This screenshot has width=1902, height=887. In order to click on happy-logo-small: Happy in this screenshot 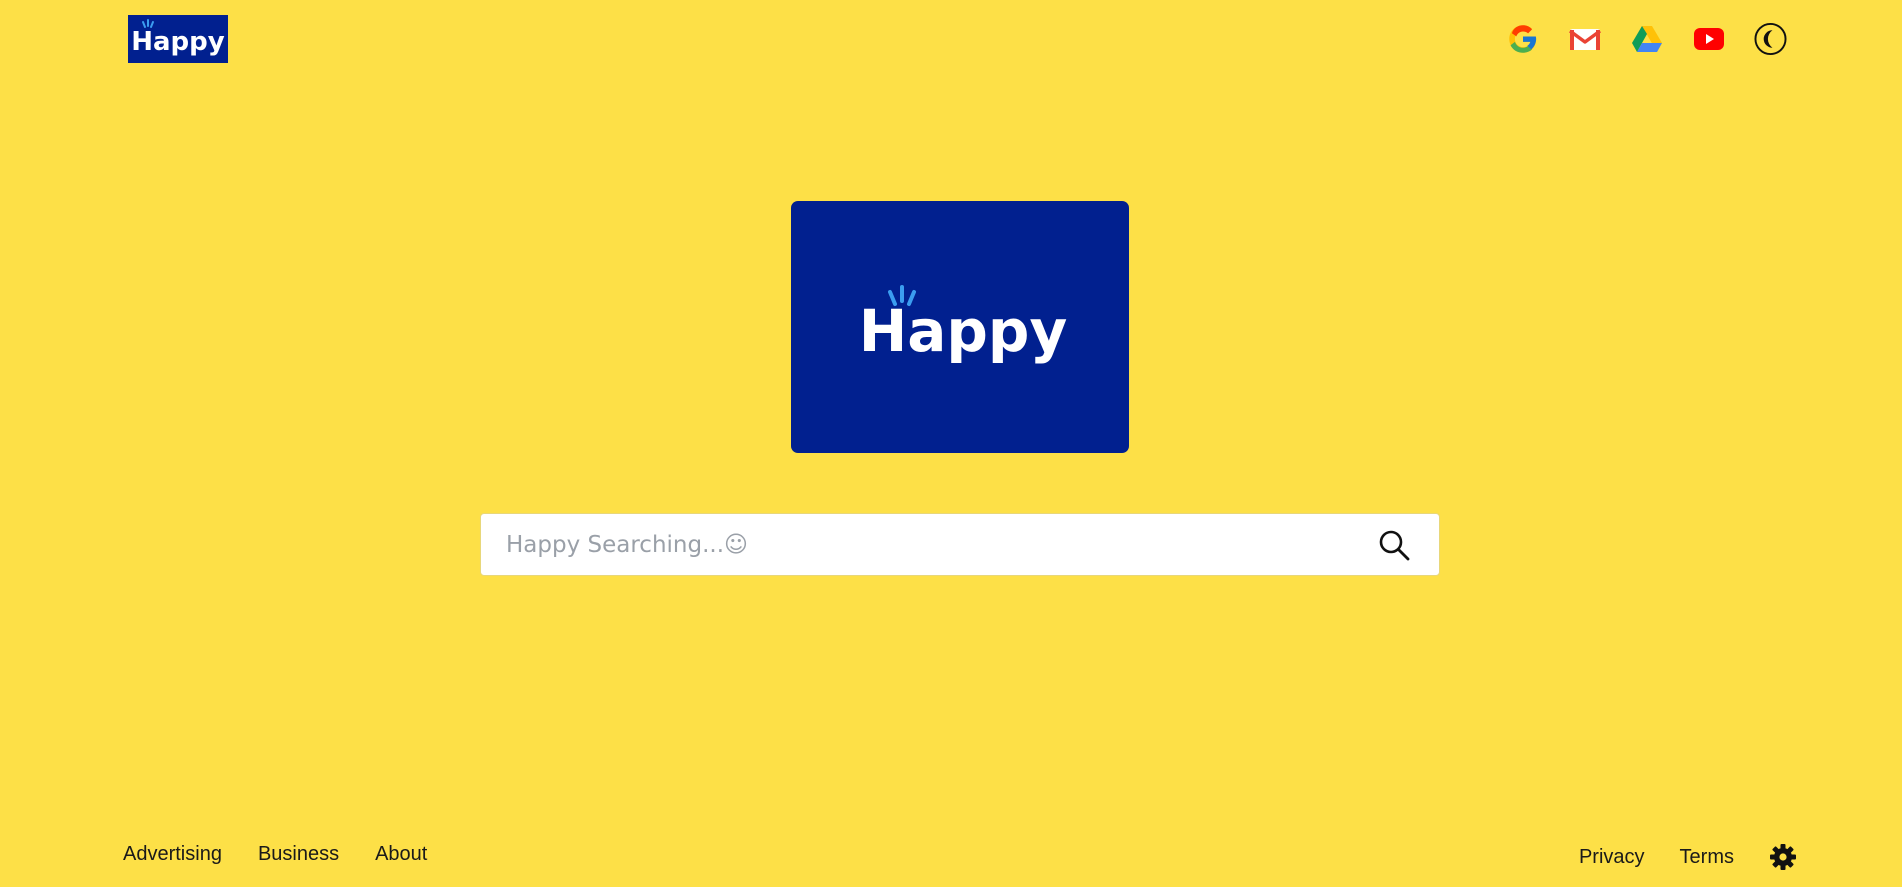, I will do `click(178, 39)`.